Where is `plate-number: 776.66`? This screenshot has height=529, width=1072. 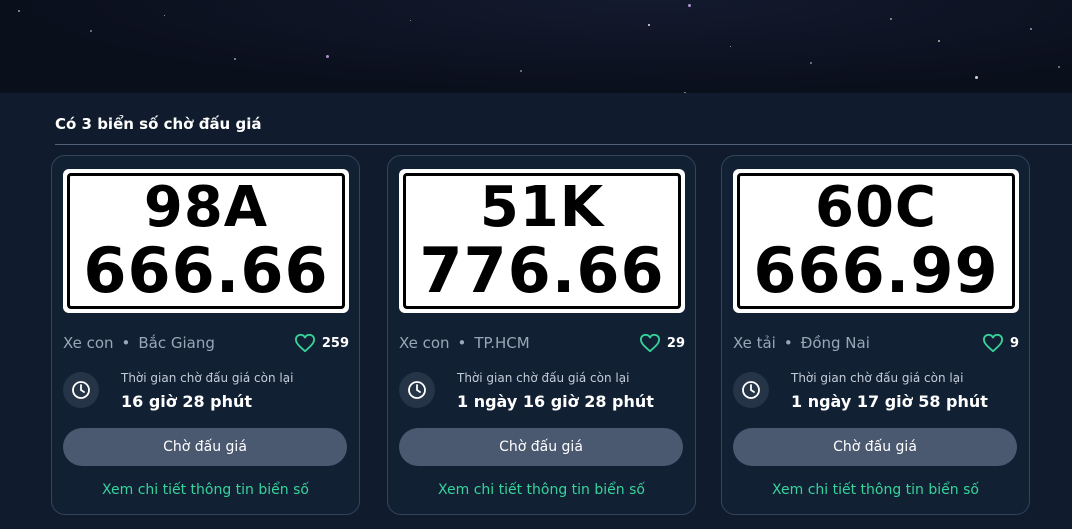
plate-number: 776.66 is located at coordinates (542, 270).